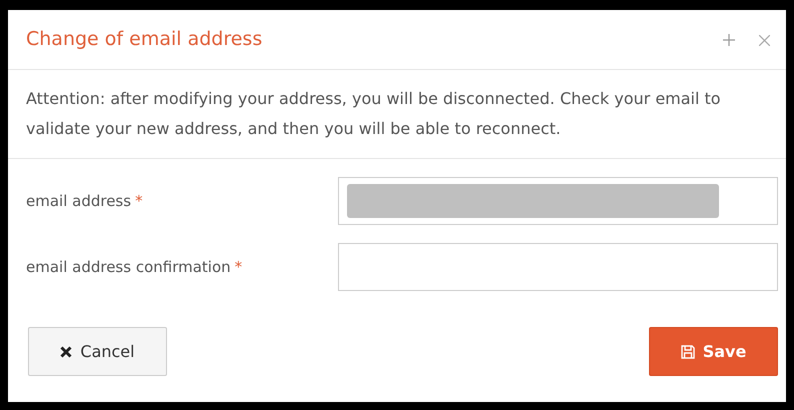 This screenshot has height=410, width=794. Describe the element at coordinates (145, 39) in the screenshot. I see `dialog-title: Change of email address` at that location.